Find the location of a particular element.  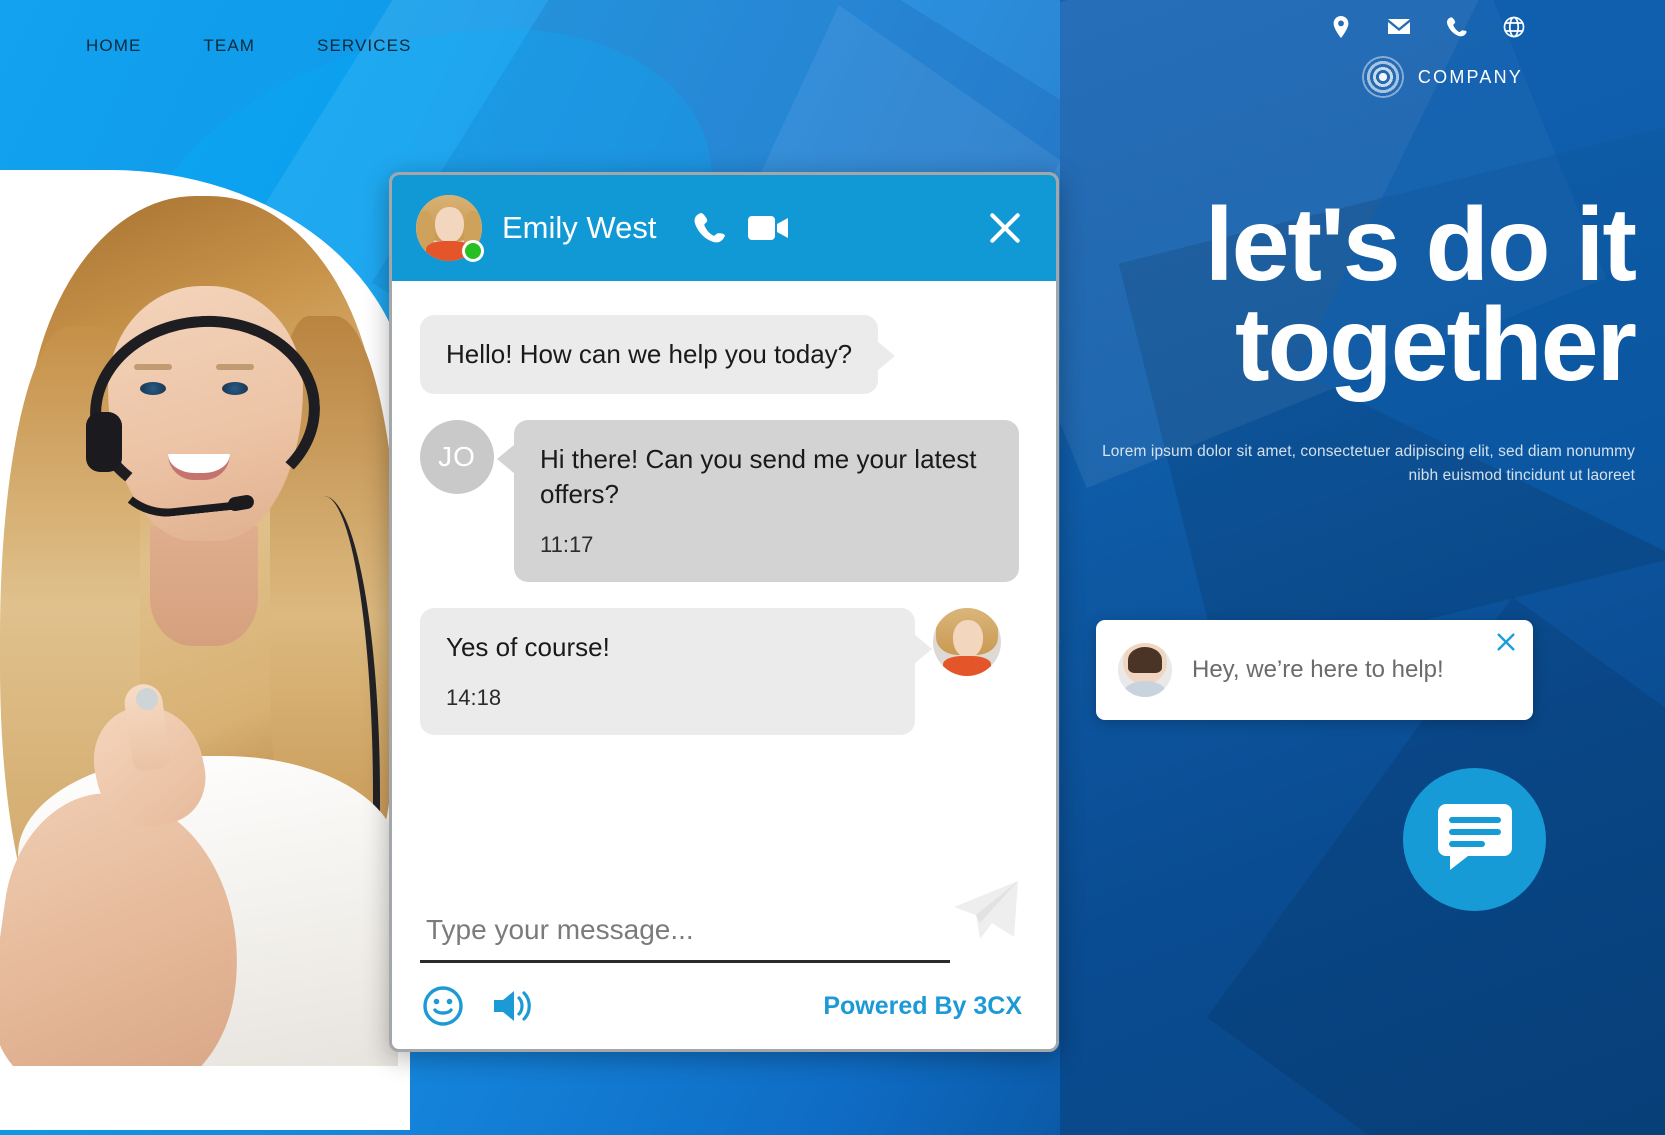

chat-footer-actions is located at coordinates (478, 1006).